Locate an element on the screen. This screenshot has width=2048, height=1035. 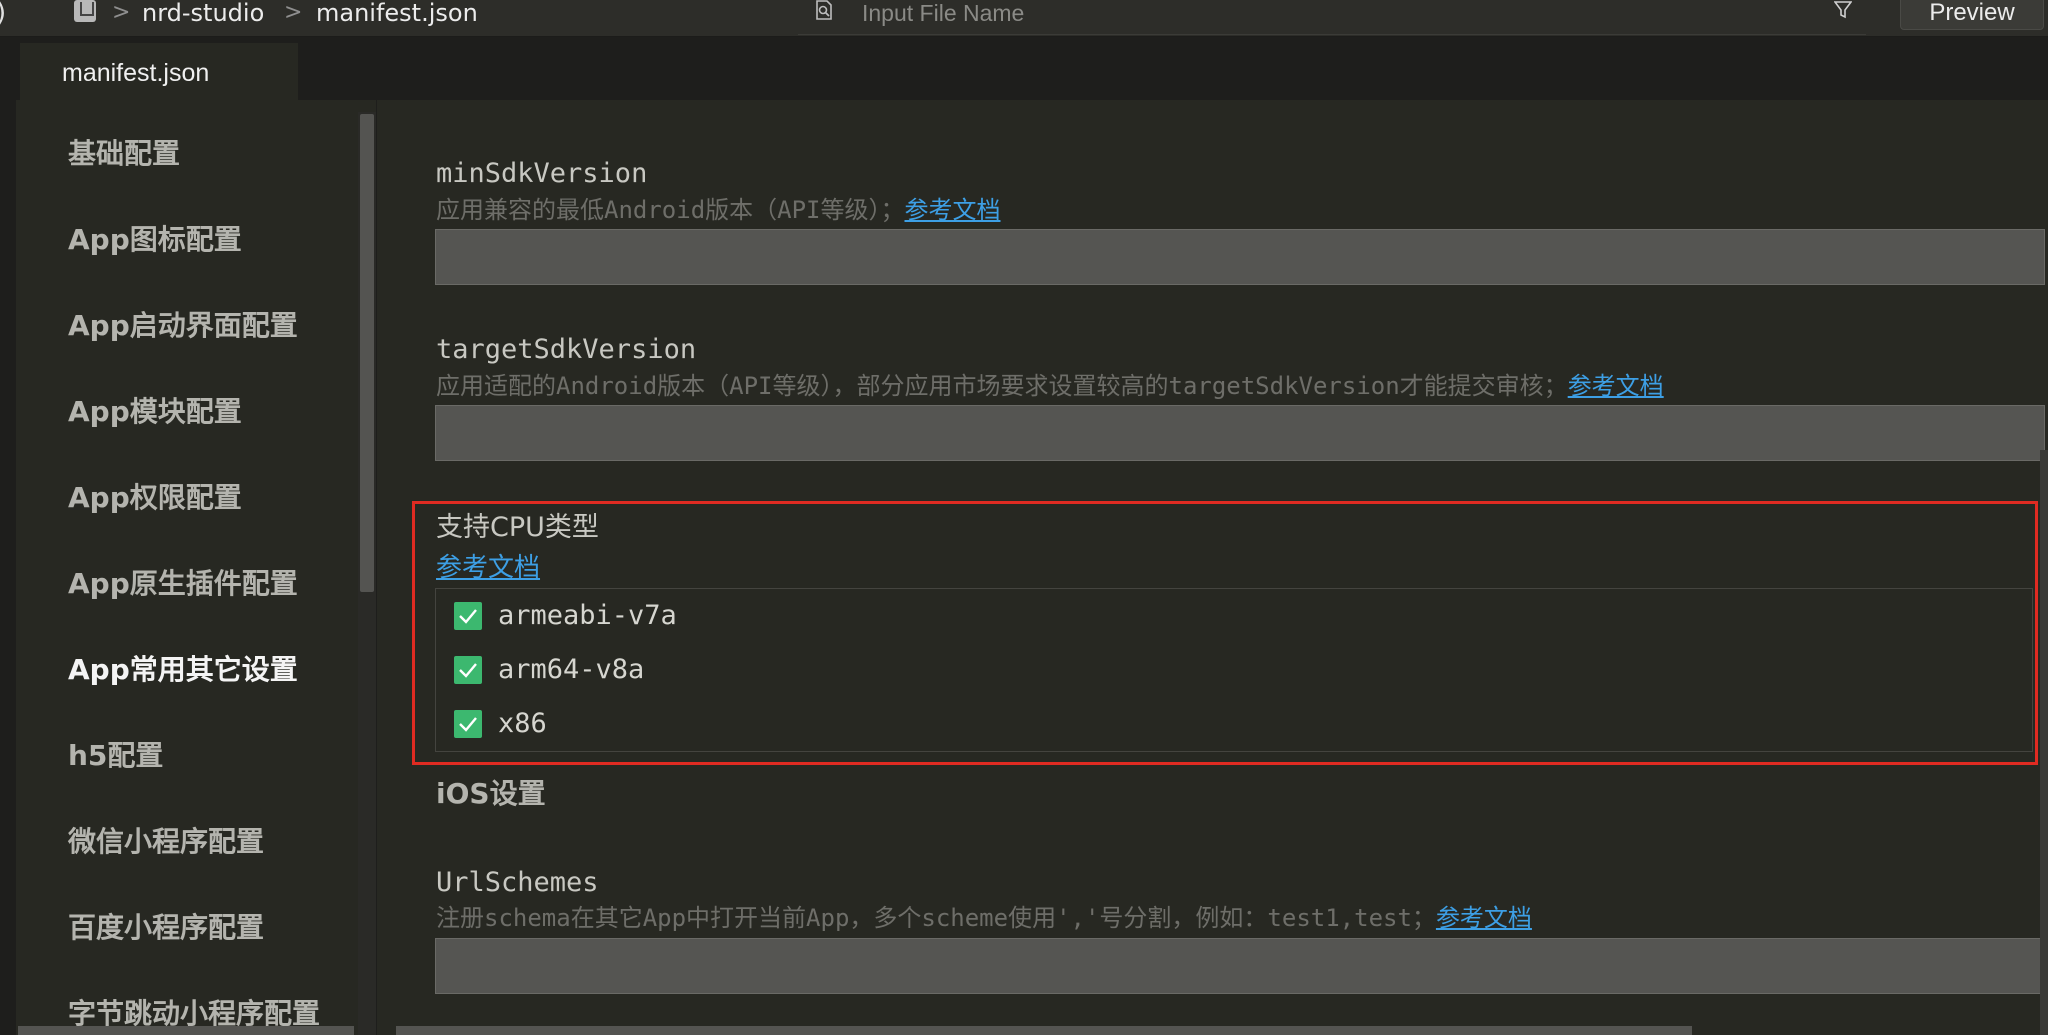
file-search-box is located at coordinates (1332, 17).